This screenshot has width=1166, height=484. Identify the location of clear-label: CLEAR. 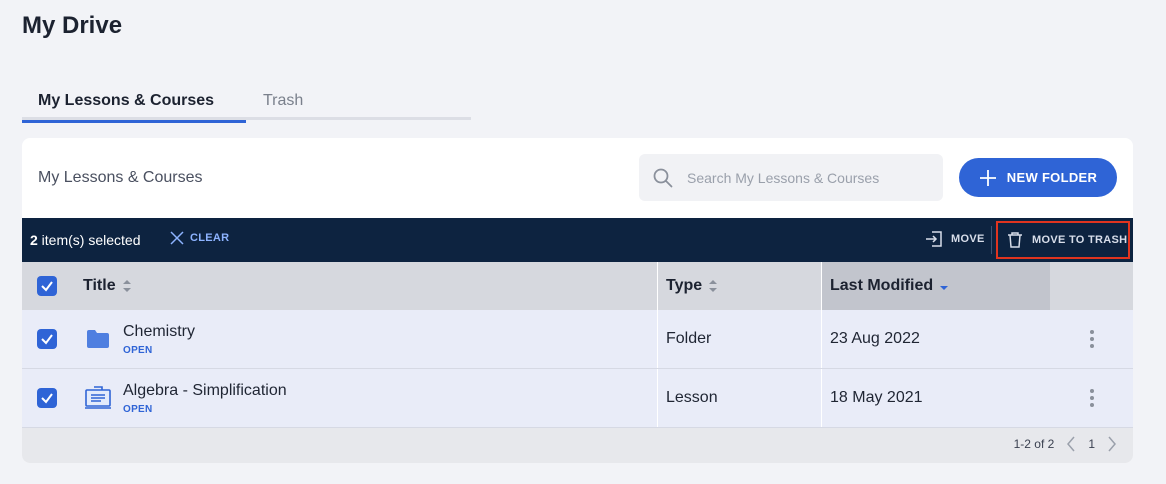
(210, 238).